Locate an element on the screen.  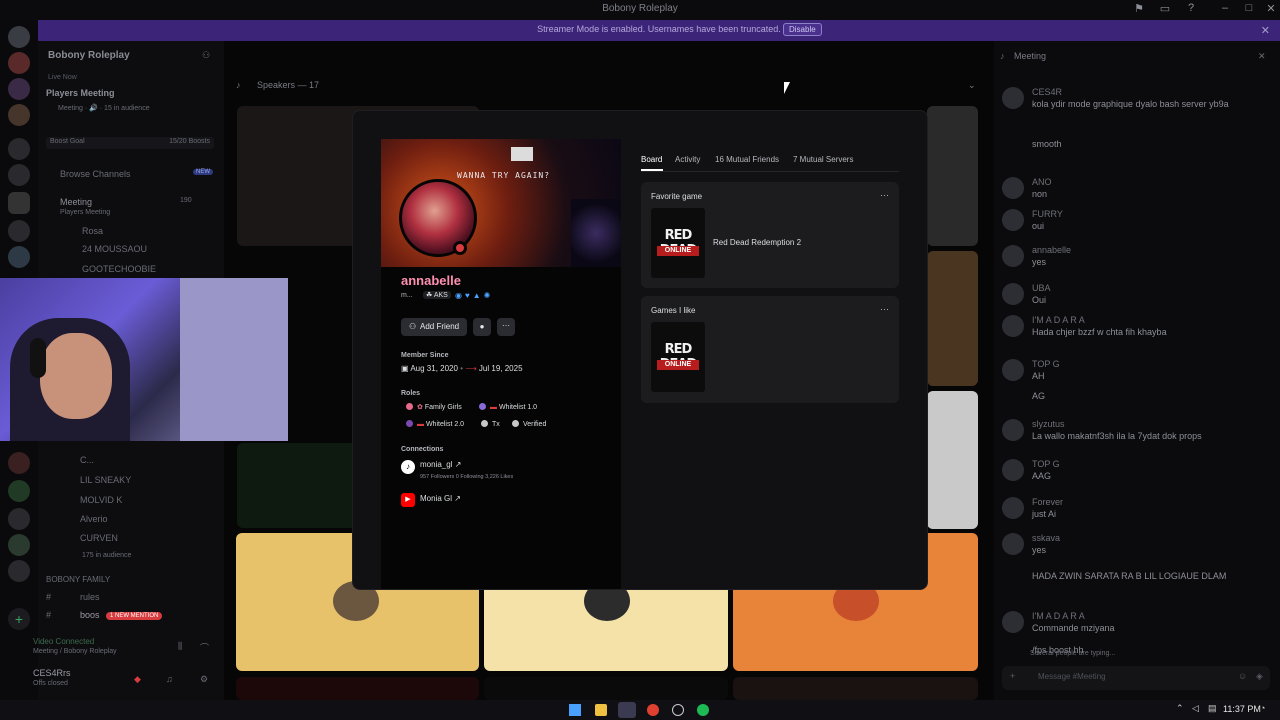
boost-goal-bar: Boost Goal 15/20 Boosts is located at coordinates (130, 143).